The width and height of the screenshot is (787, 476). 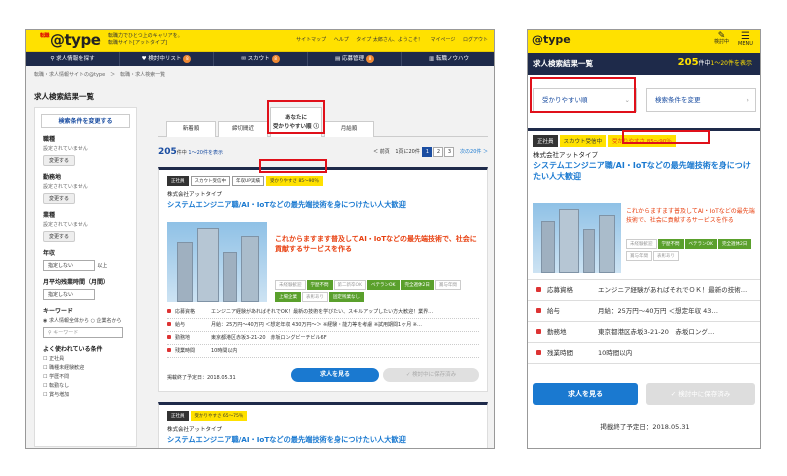 What do you see at coordinates (58, 311) in the screenshot?
I see `filter-title: キーワード` at bounding box center [58, 311].